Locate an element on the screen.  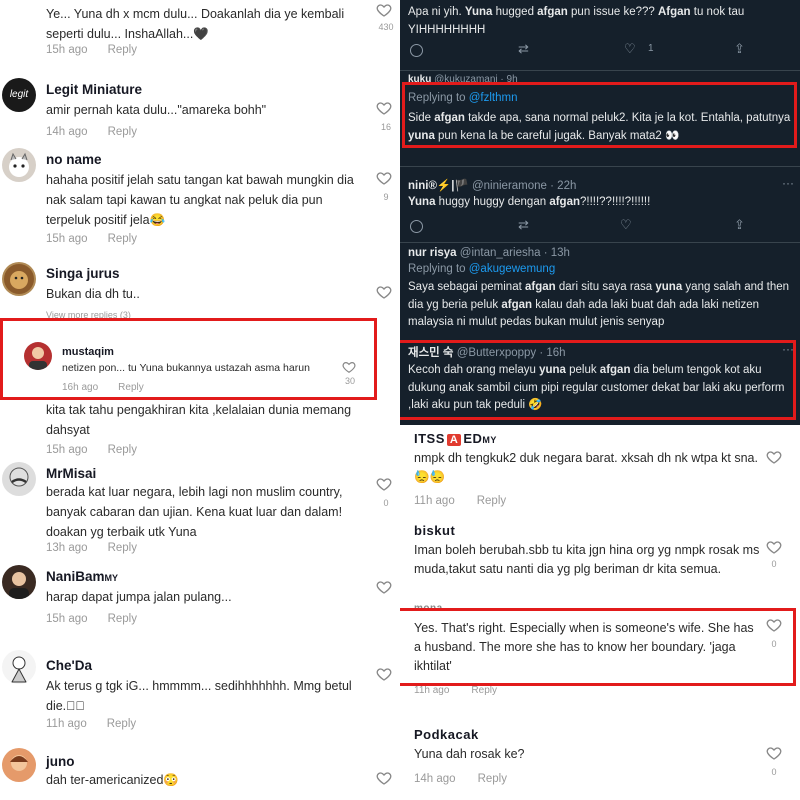
lion-icon is located at coordinates (19, 279).